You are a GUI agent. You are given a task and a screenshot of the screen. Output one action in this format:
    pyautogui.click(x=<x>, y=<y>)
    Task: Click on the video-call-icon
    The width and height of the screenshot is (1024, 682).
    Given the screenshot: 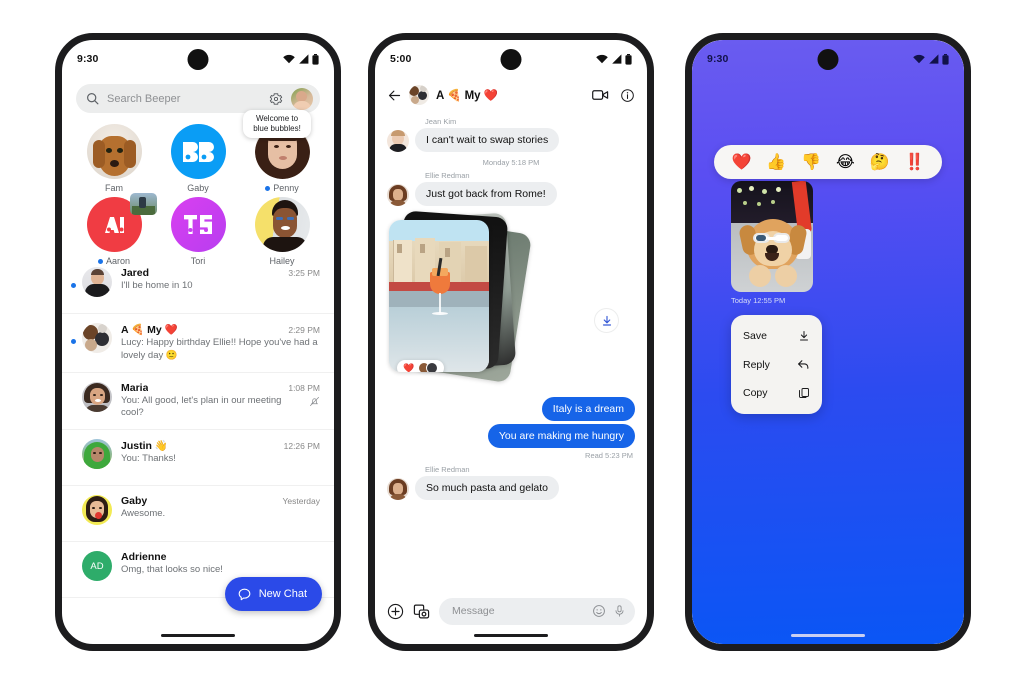 What is the action you would take?
    pyautogui.click(x=600, y=95)
    